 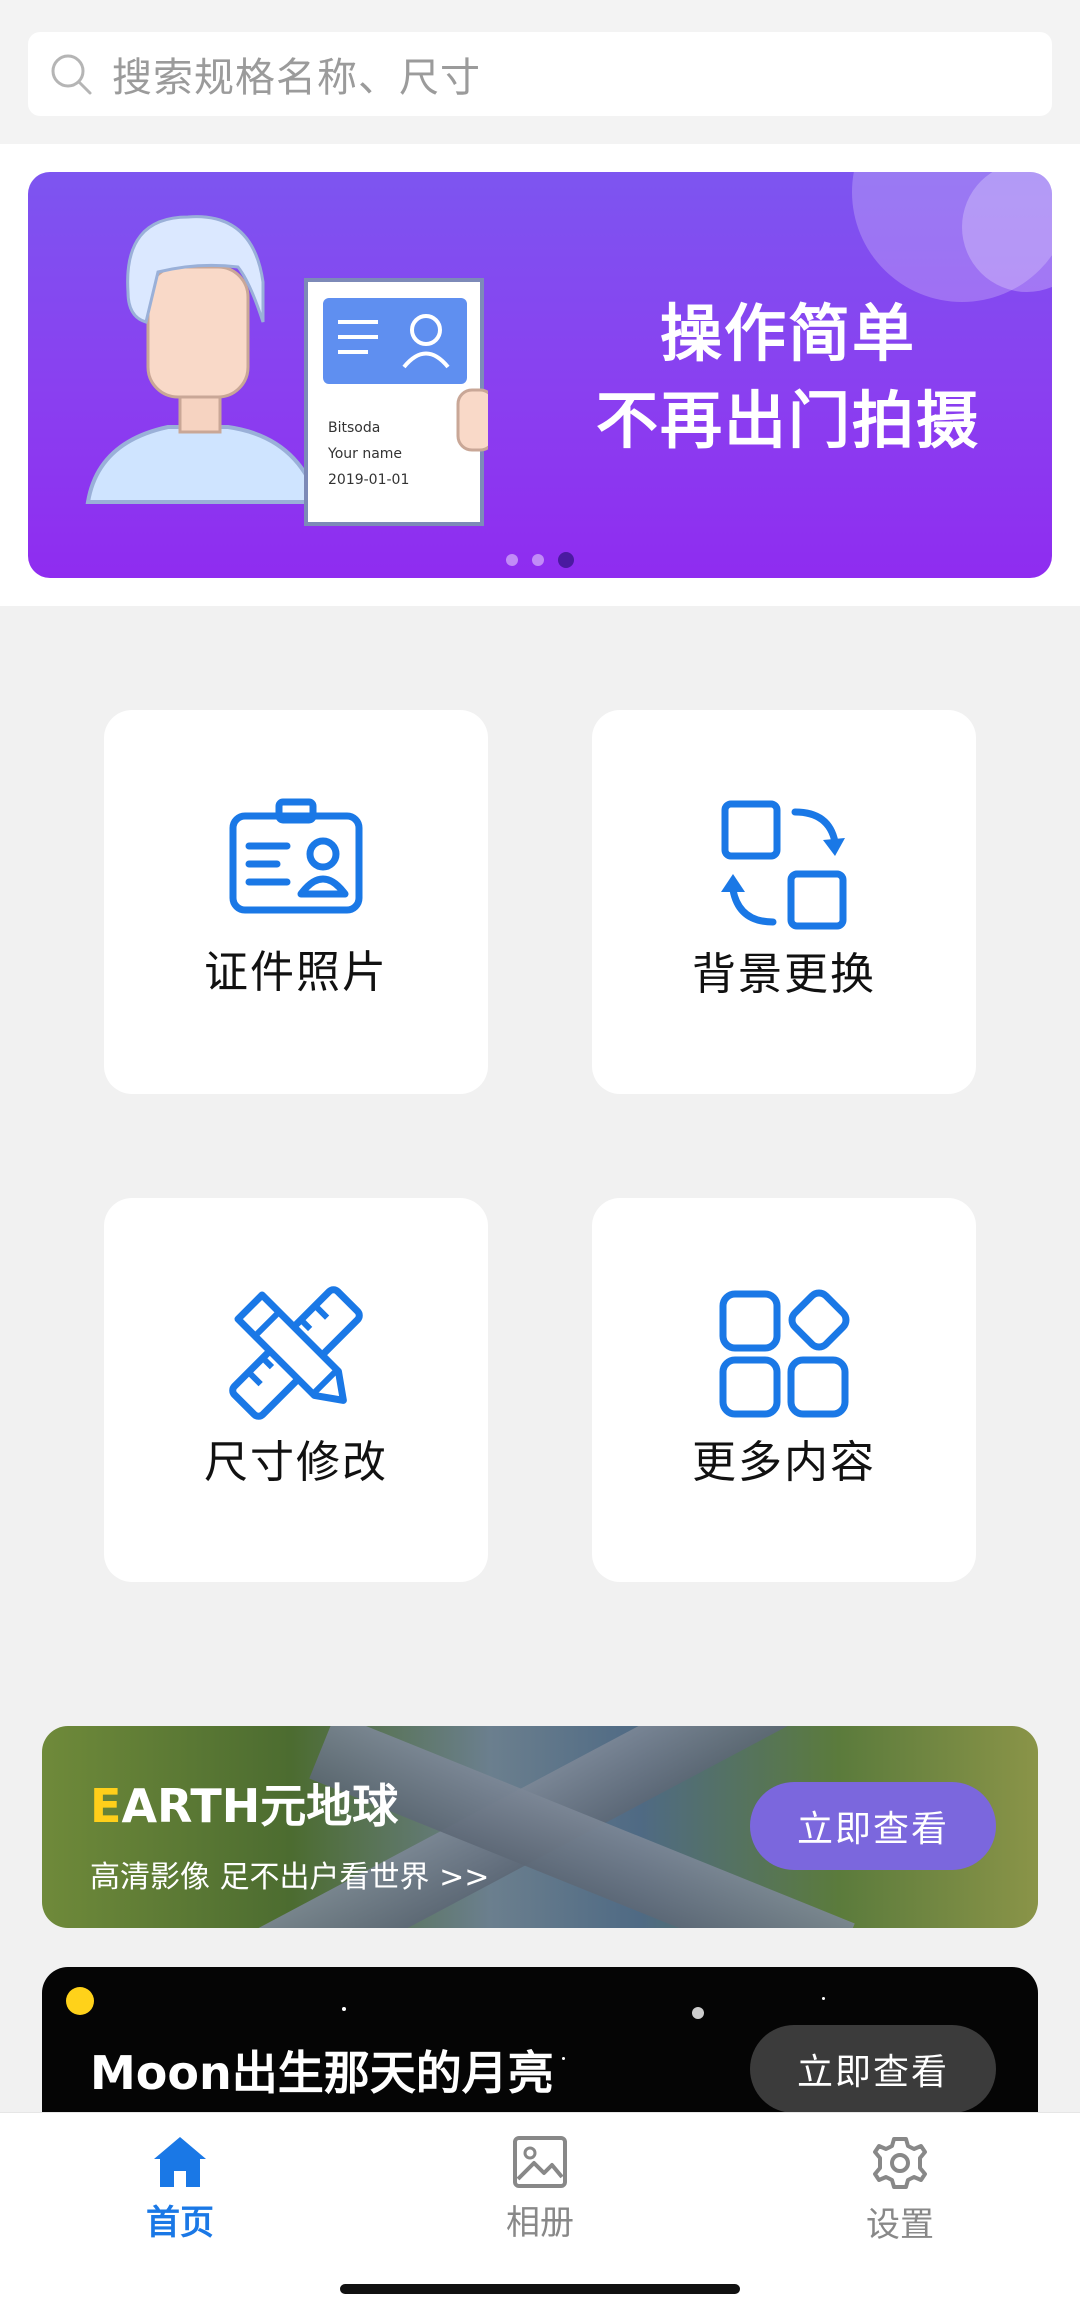 I want to click on nav-label: 相册, so click(x=540, y=2223).